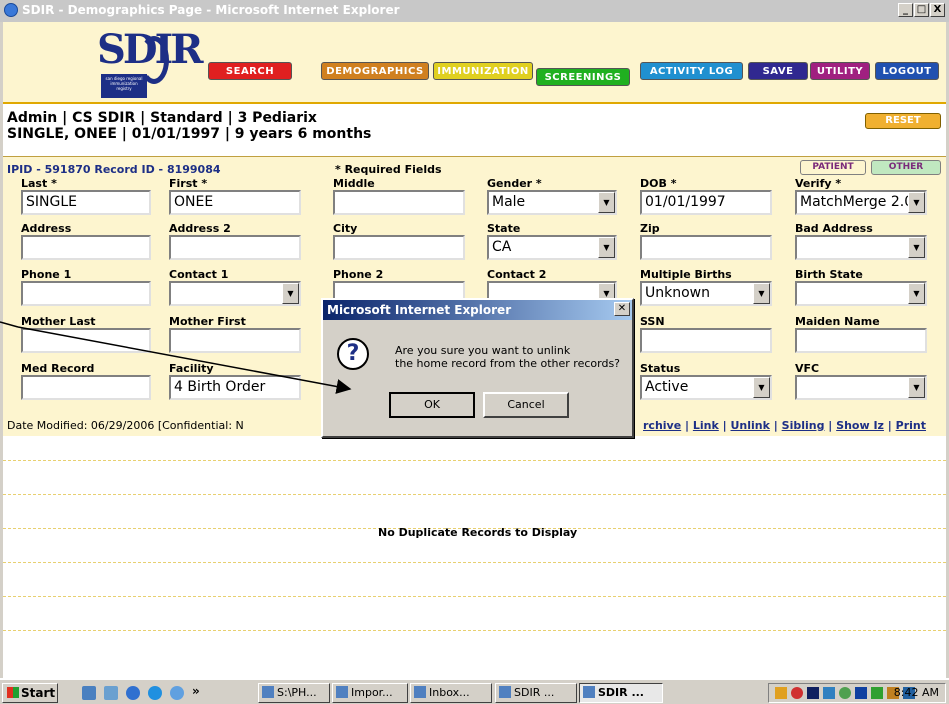  Describe the element at coordinates (691, 71) in the screenshot. I see `nav-activity-log: ACTIVITY LOG` at that location.